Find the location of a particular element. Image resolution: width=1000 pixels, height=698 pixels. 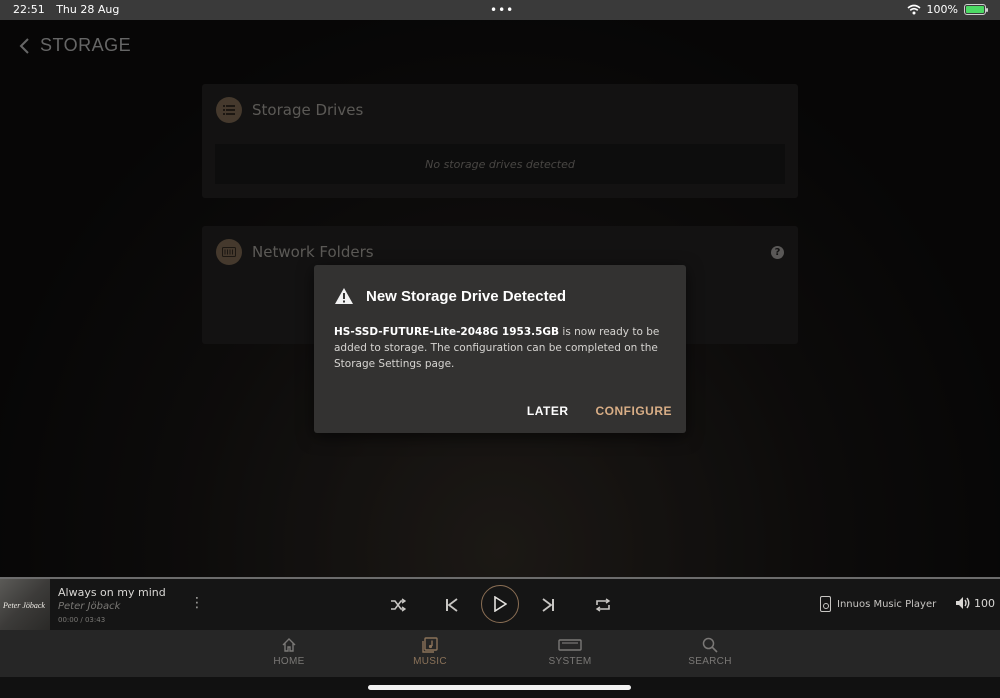

shuffle-icon is located at coordinates (398, 604).